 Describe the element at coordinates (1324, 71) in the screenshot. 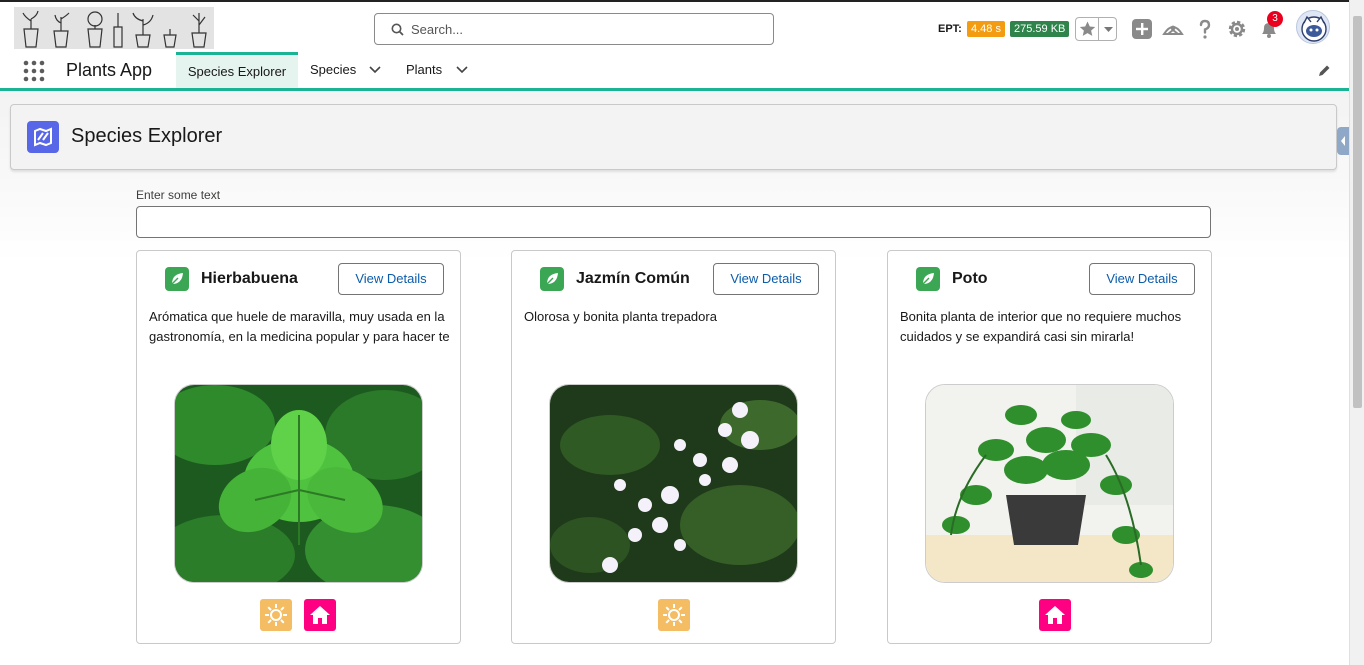

I see `edit-nav-icon` at that location.